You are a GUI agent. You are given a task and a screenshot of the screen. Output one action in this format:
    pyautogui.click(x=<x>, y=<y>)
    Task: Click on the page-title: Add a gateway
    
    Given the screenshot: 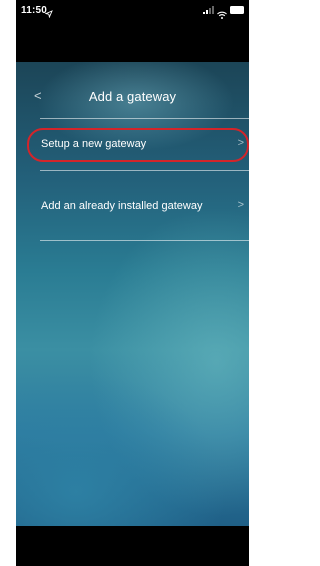 What is the action you would take?
    pyautogui.click(x=132, y=96)
    